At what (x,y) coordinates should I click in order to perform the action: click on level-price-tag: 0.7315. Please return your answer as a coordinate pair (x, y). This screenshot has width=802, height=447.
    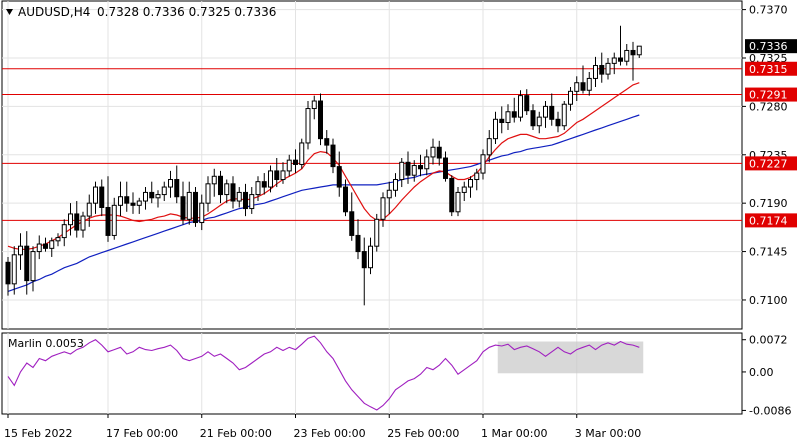
    Looking at the image, I should click on (768, 69).